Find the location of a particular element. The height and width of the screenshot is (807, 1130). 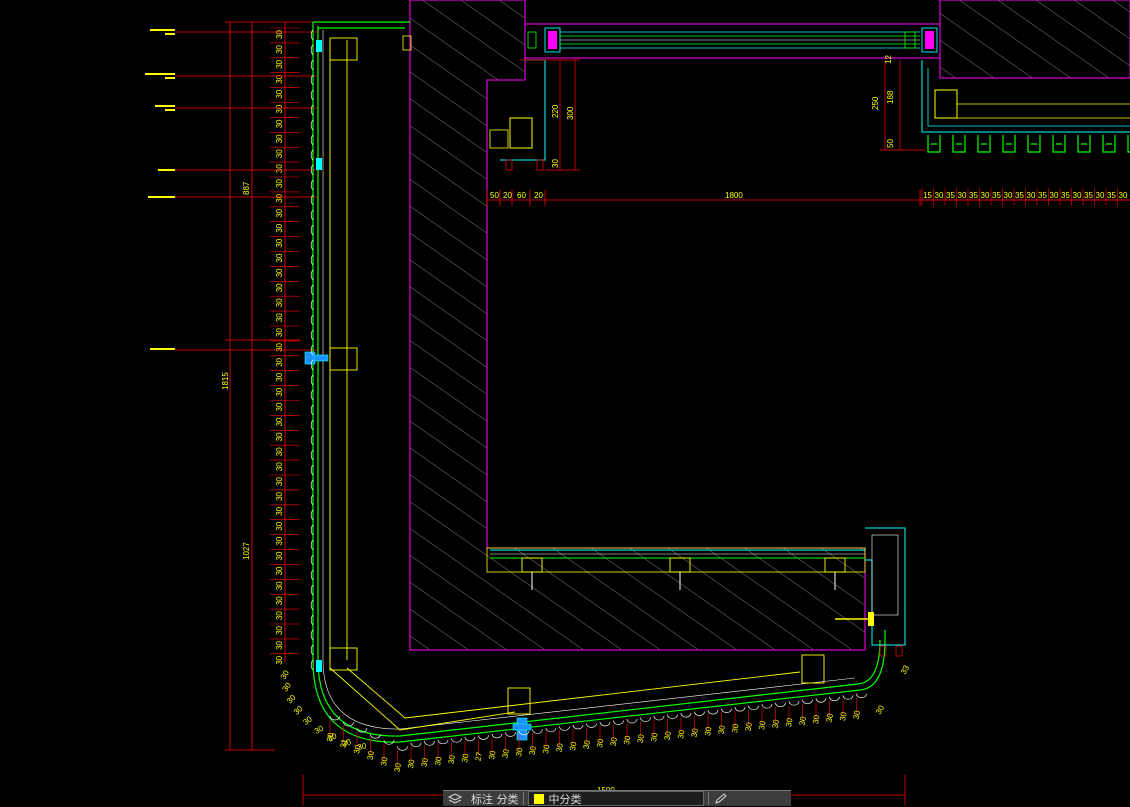

dim-50: 50 is located at coordinates (890, 143).